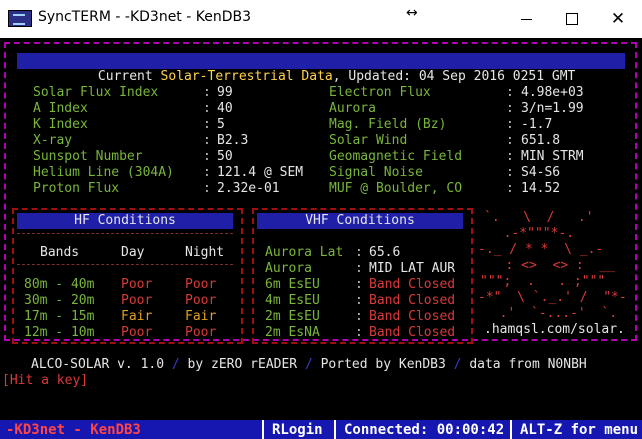  Describe the element at coordinates (60, 252) in the screenshot. I see `hf-header-bands: Bands` at that location.